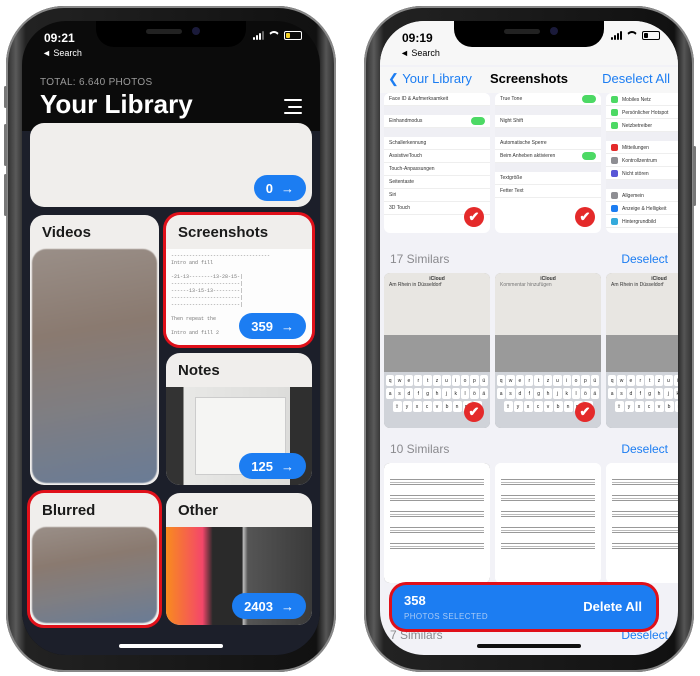 This screenshot has height=676, width=700. What do you see at coordinates (415, 600) in the screenshot?
I see `selected-count: 358` at bounding box center [415, 600].